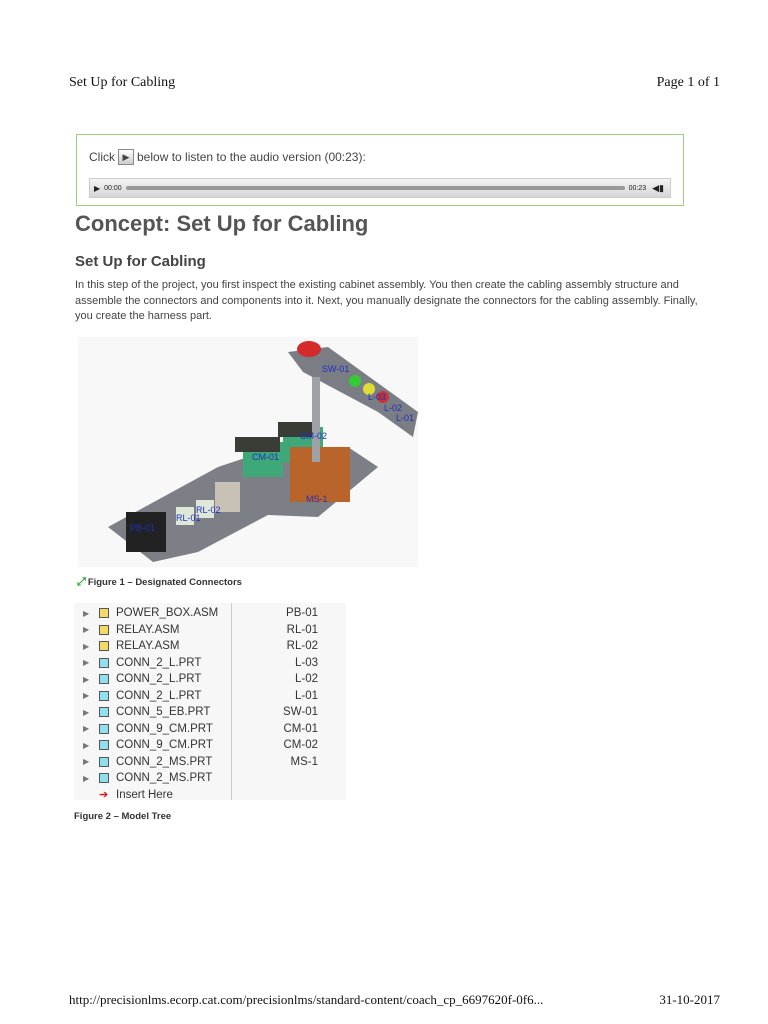 The image size is (768, 1024). What do you see at coordinates (164, 582) in the screenshot?
I see `figure1-caption: Figure 1 – Designated Connectors` at bounding box center [164, 582].